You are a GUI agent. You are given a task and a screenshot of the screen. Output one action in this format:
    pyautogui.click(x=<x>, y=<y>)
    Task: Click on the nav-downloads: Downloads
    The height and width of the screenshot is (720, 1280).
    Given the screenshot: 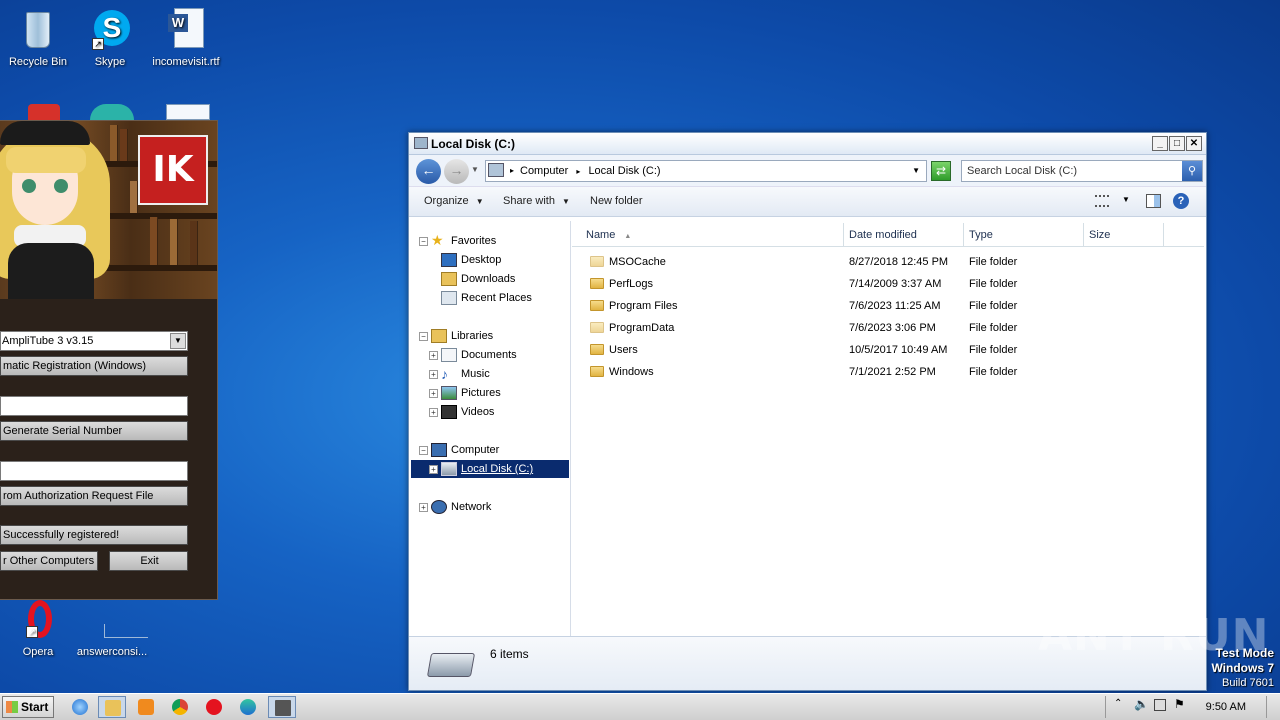 What is the action you would take?
    pyautogui.click(x=490, y=279)
    